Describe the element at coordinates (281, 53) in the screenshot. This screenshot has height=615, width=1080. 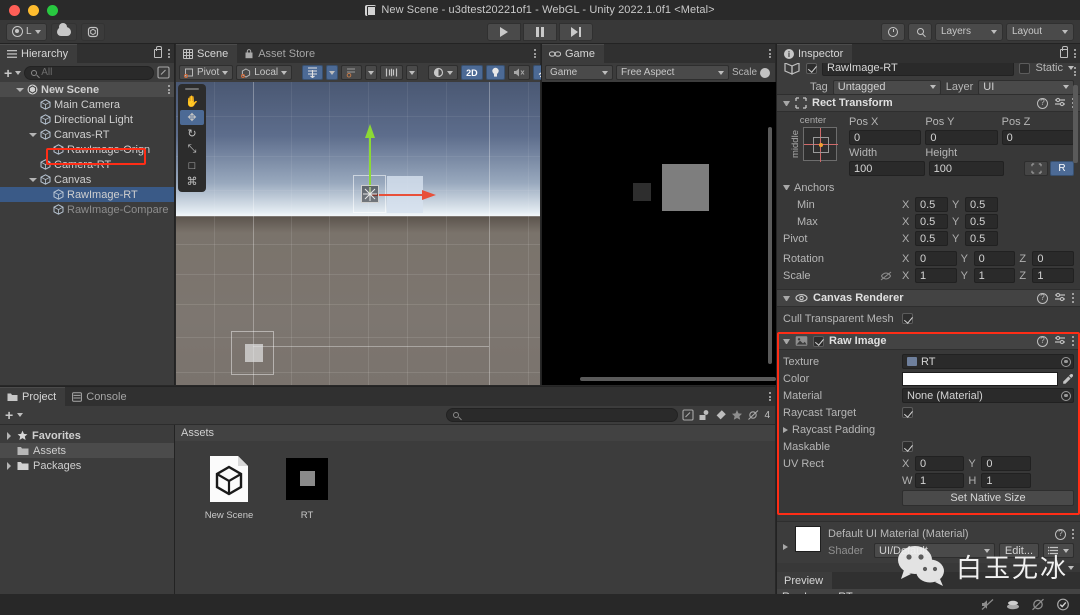
I see `tab-asset-store: Asset Store` at that location.